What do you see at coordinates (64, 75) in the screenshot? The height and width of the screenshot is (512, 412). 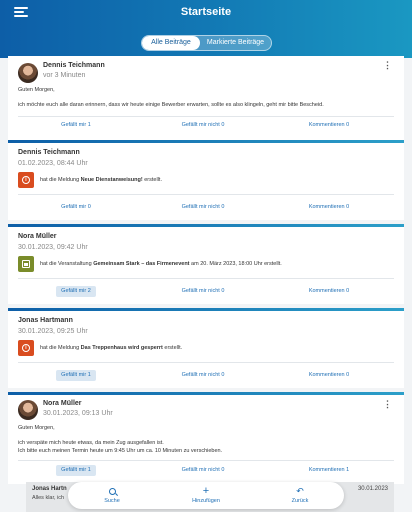 I see `post-time: vor 3 Minuten` at bounding box center [64, 75].